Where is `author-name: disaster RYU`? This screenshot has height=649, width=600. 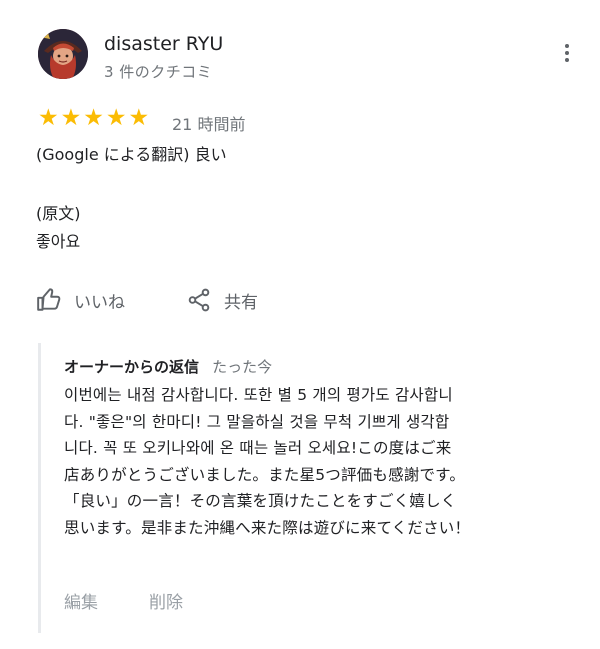 author-name: disaster RYU is located at coordinates (163, 44).